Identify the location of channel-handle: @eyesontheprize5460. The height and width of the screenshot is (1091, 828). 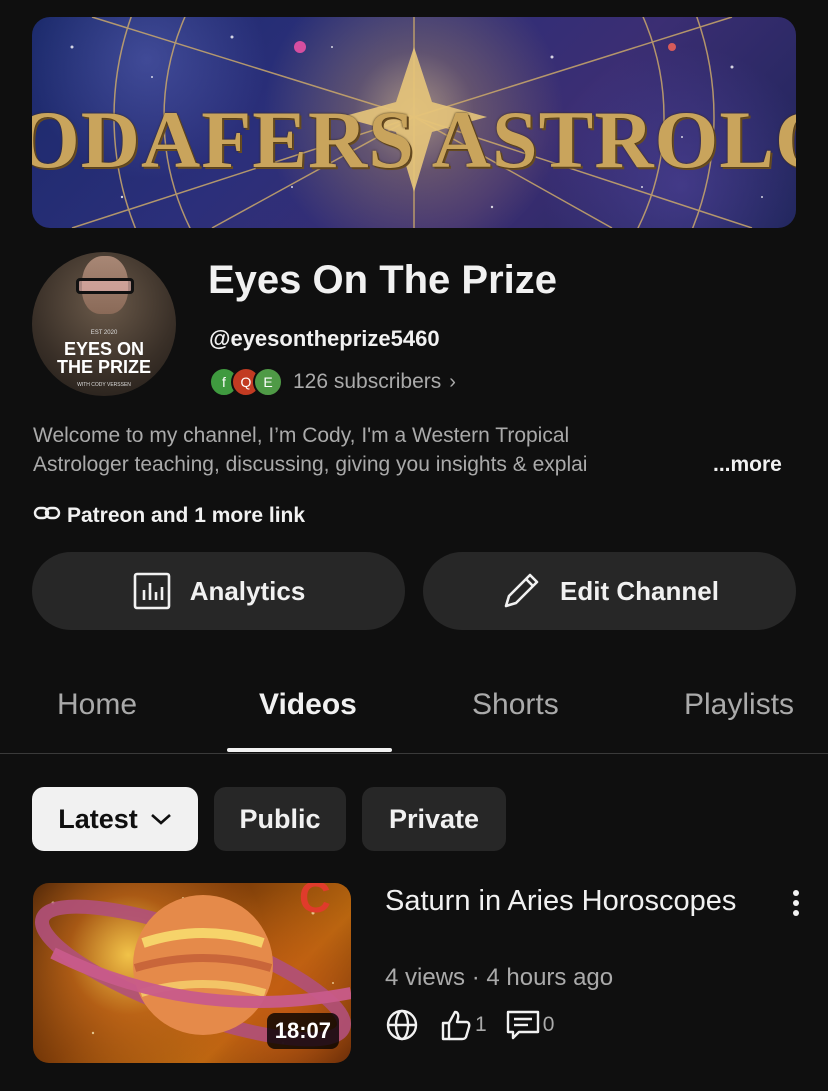
(324, 338).